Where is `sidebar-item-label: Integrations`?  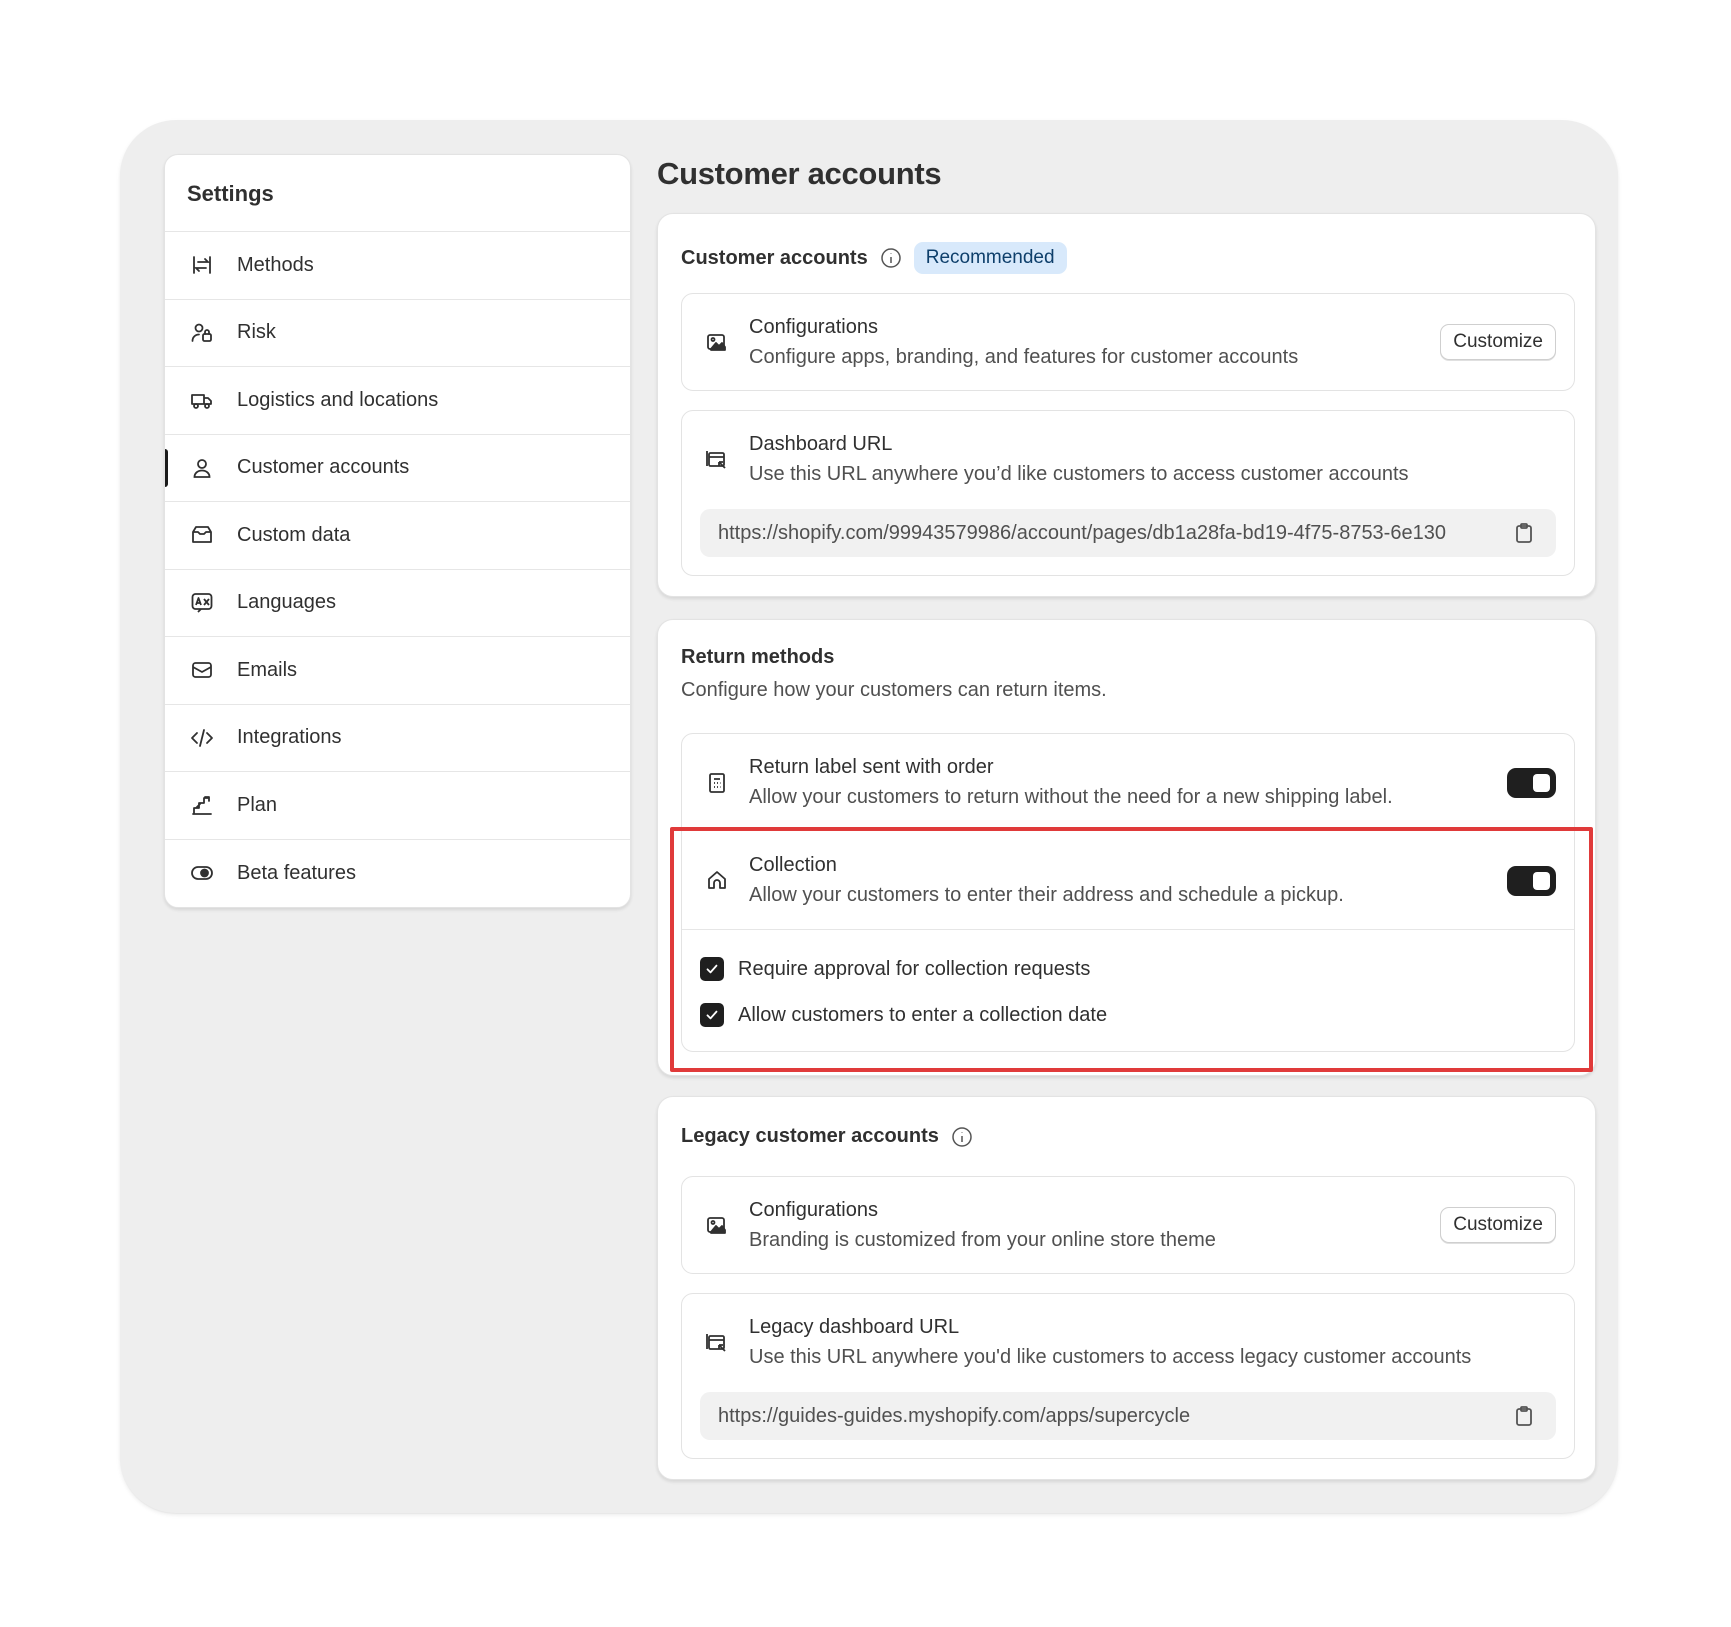 sidebar-item-label: Integrations is located at coordinates (289, 737).